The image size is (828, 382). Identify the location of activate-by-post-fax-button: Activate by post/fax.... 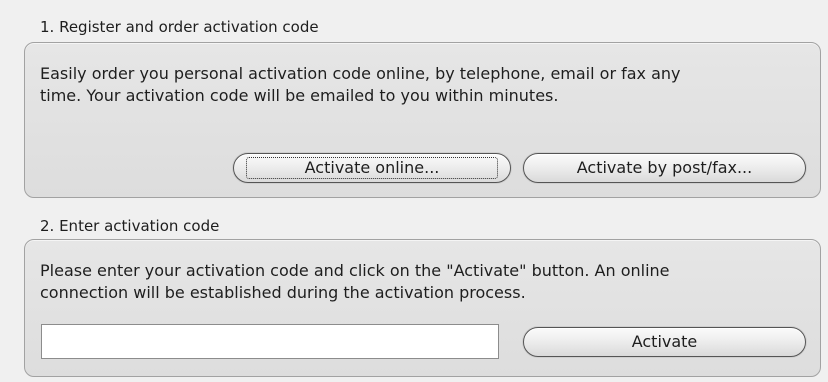
(664, 168).